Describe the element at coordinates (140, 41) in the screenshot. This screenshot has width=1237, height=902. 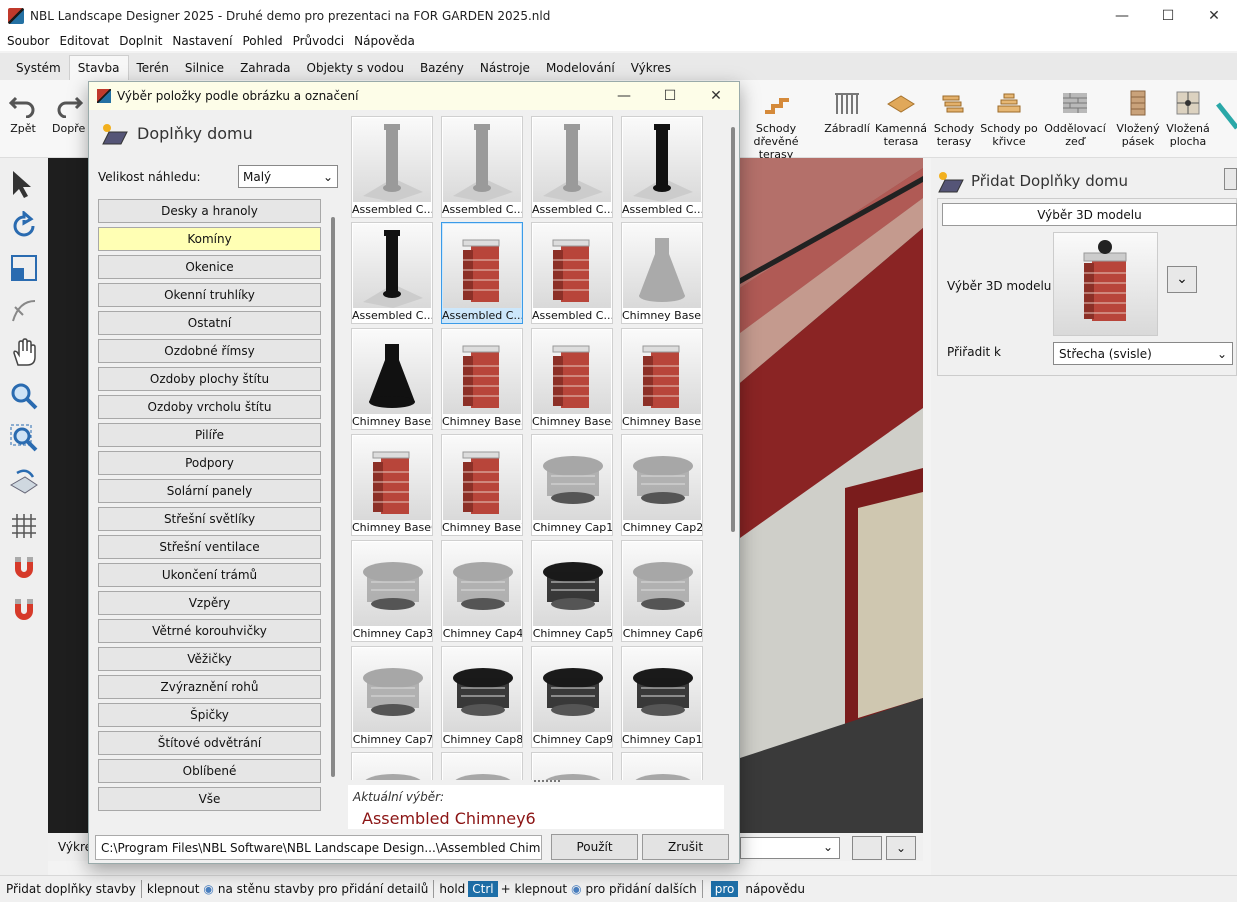
I see `menu-doplnit: Doplnit` at that location.